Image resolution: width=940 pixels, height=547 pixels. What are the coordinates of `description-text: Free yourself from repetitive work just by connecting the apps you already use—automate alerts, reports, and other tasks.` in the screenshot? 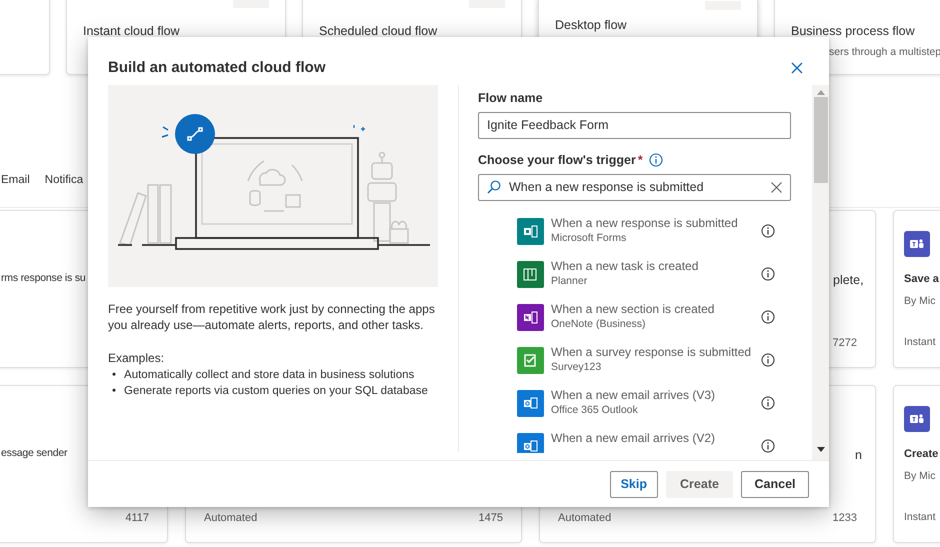 It's located at (272, 317).